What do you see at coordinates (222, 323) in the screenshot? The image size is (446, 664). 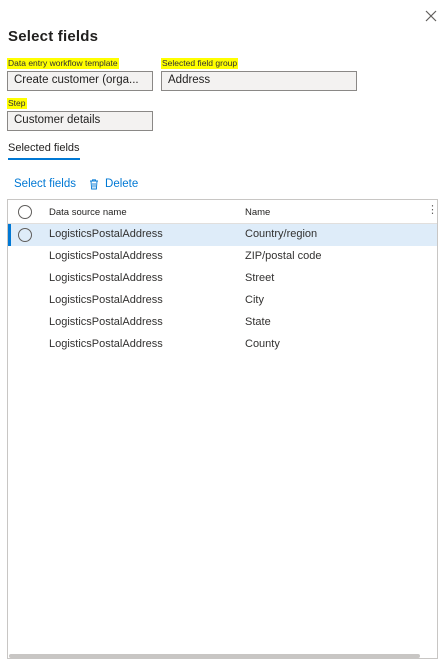 I see `table-row: LogisticsPostalAddress State` at bounding box center [222, 323].